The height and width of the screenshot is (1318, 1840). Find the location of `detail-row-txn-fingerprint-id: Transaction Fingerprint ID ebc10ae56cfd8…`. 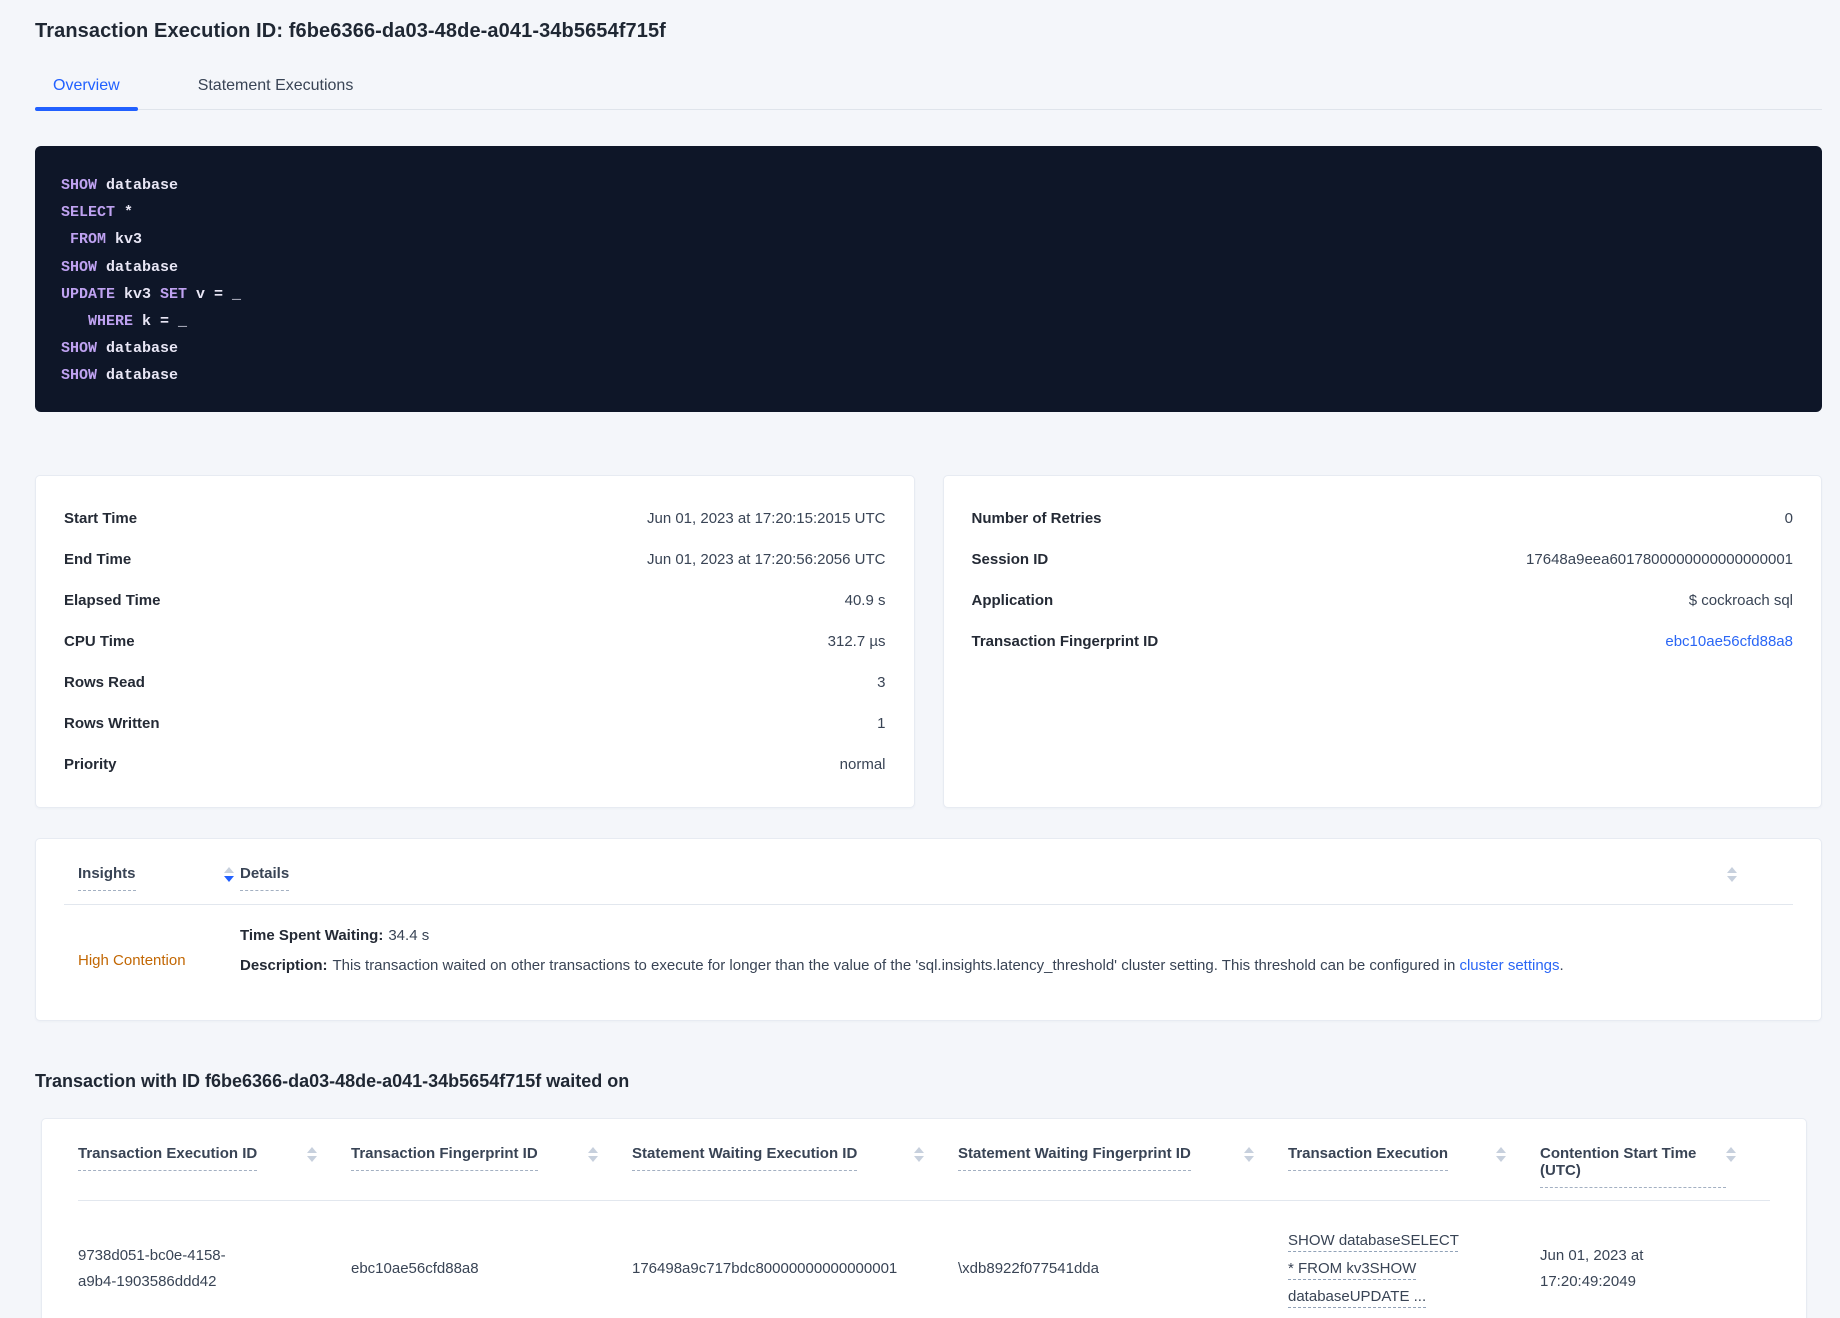

detail-row-txn-fingerprint-id: Transaction Fingerprint ID ebc10ae56cfd8… is located at coordinates (1383, 641).